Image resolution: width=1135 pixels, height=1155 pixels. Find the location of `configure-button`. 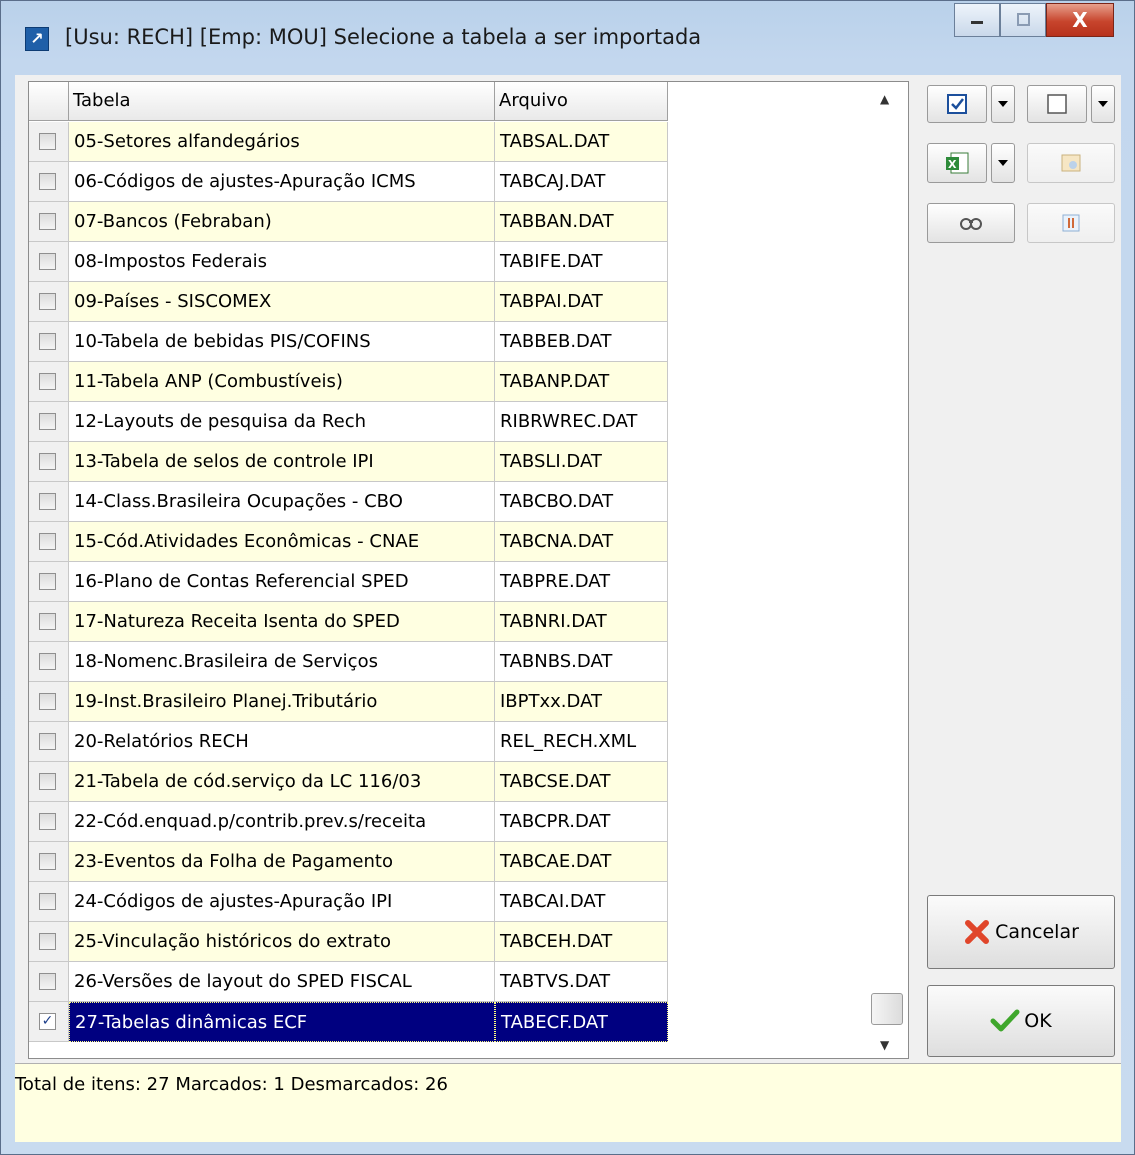

configure-button is located at coordinates (1071, 163).